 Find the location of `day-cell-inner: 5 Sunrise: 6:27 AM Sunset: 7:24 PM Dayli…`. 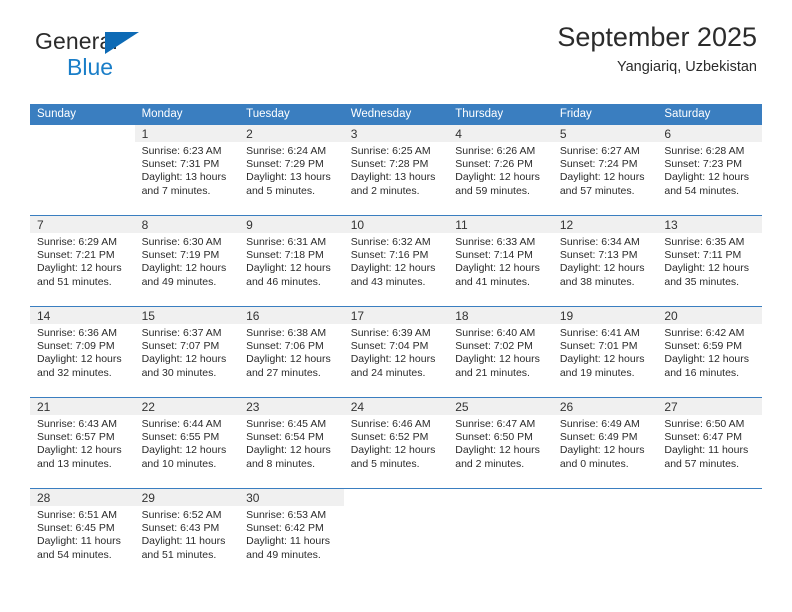

day-cell-inner: 5 Sunrise: 6:27 AM Sunset: 7:24 PM Dayli… is located at coordinates (605, 170).